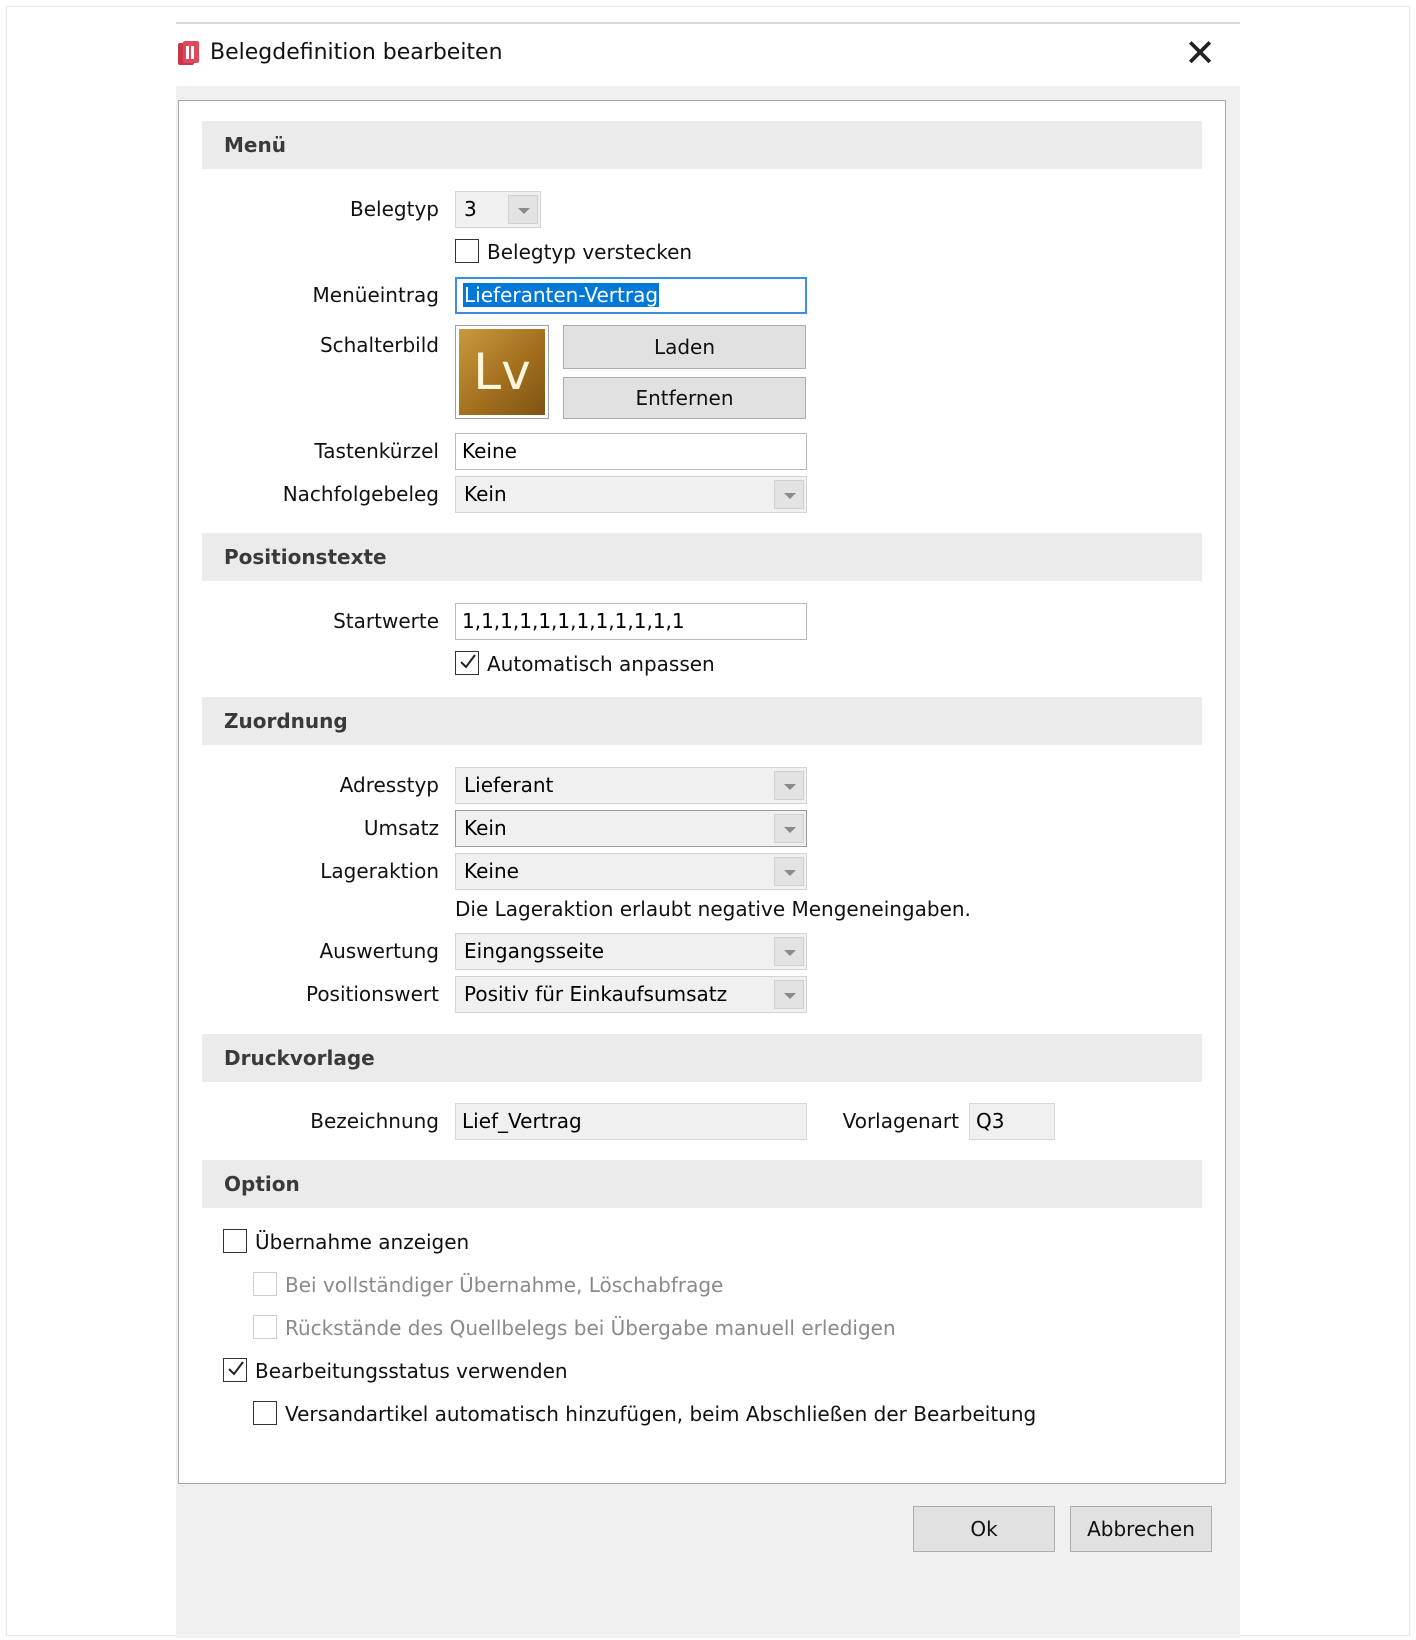 The image size is (1416, 1640). I want to click on startwerte-input: 1,1,1,1,1,1,1,1,1,1,1,1, so click(631, 621).